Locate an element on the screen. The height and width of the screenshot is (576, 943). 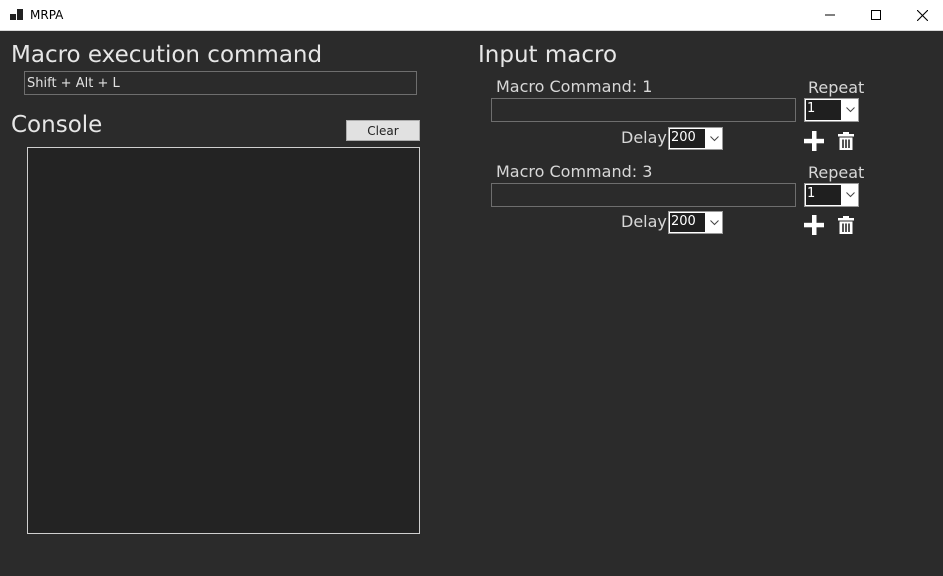
minimize-icon is located at coordinates (830, 15).